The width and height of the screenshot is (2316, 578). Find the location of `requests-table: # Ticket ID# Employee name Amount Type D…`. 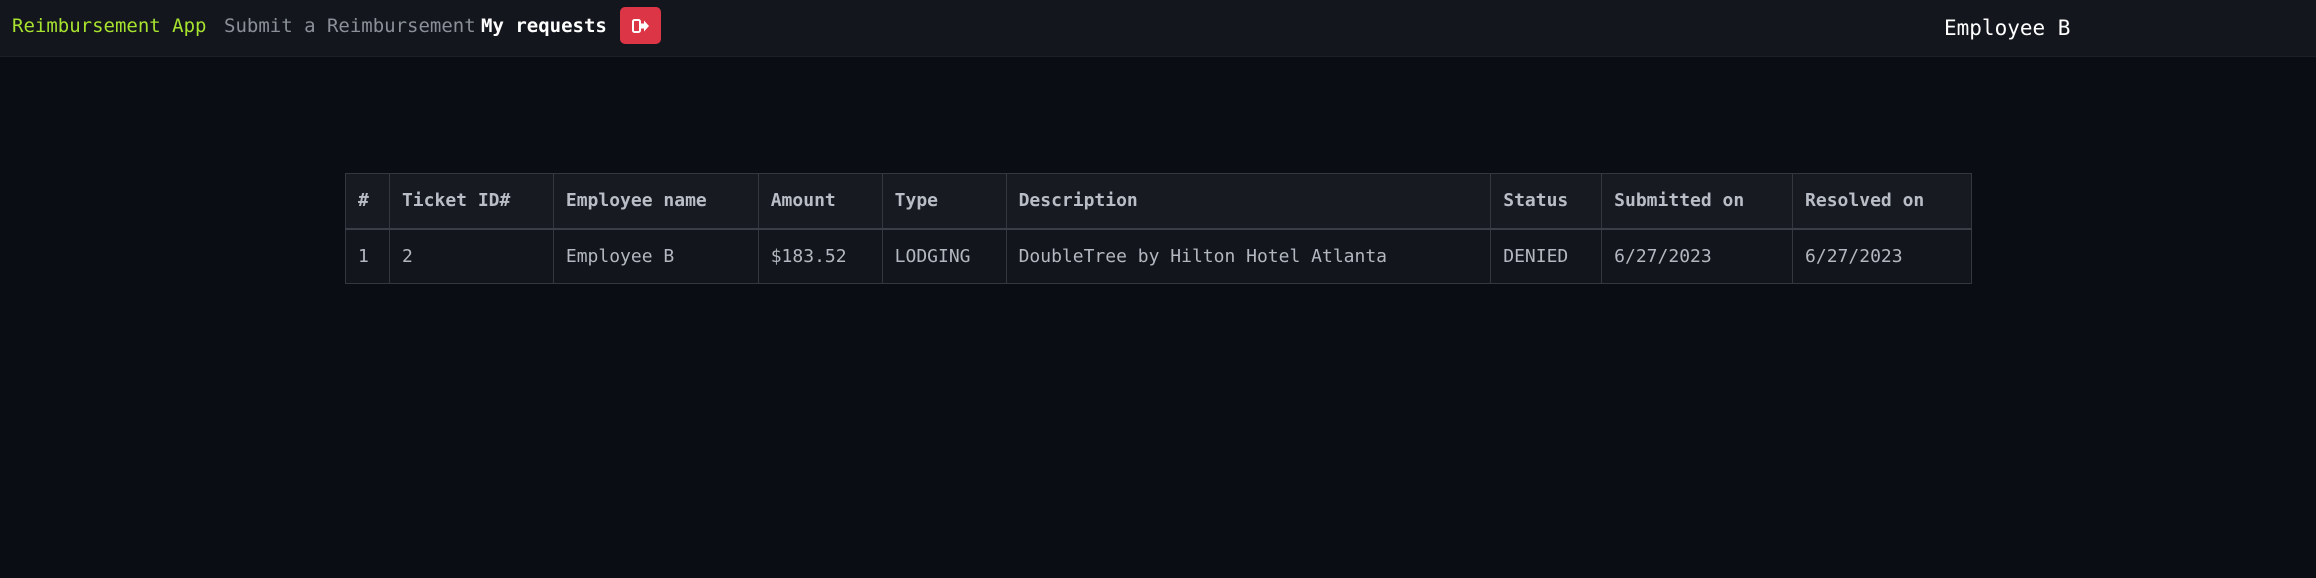

requests-table: # Ticket ID# Employee name Amount Type D… is located at coordinates (1158, 228).